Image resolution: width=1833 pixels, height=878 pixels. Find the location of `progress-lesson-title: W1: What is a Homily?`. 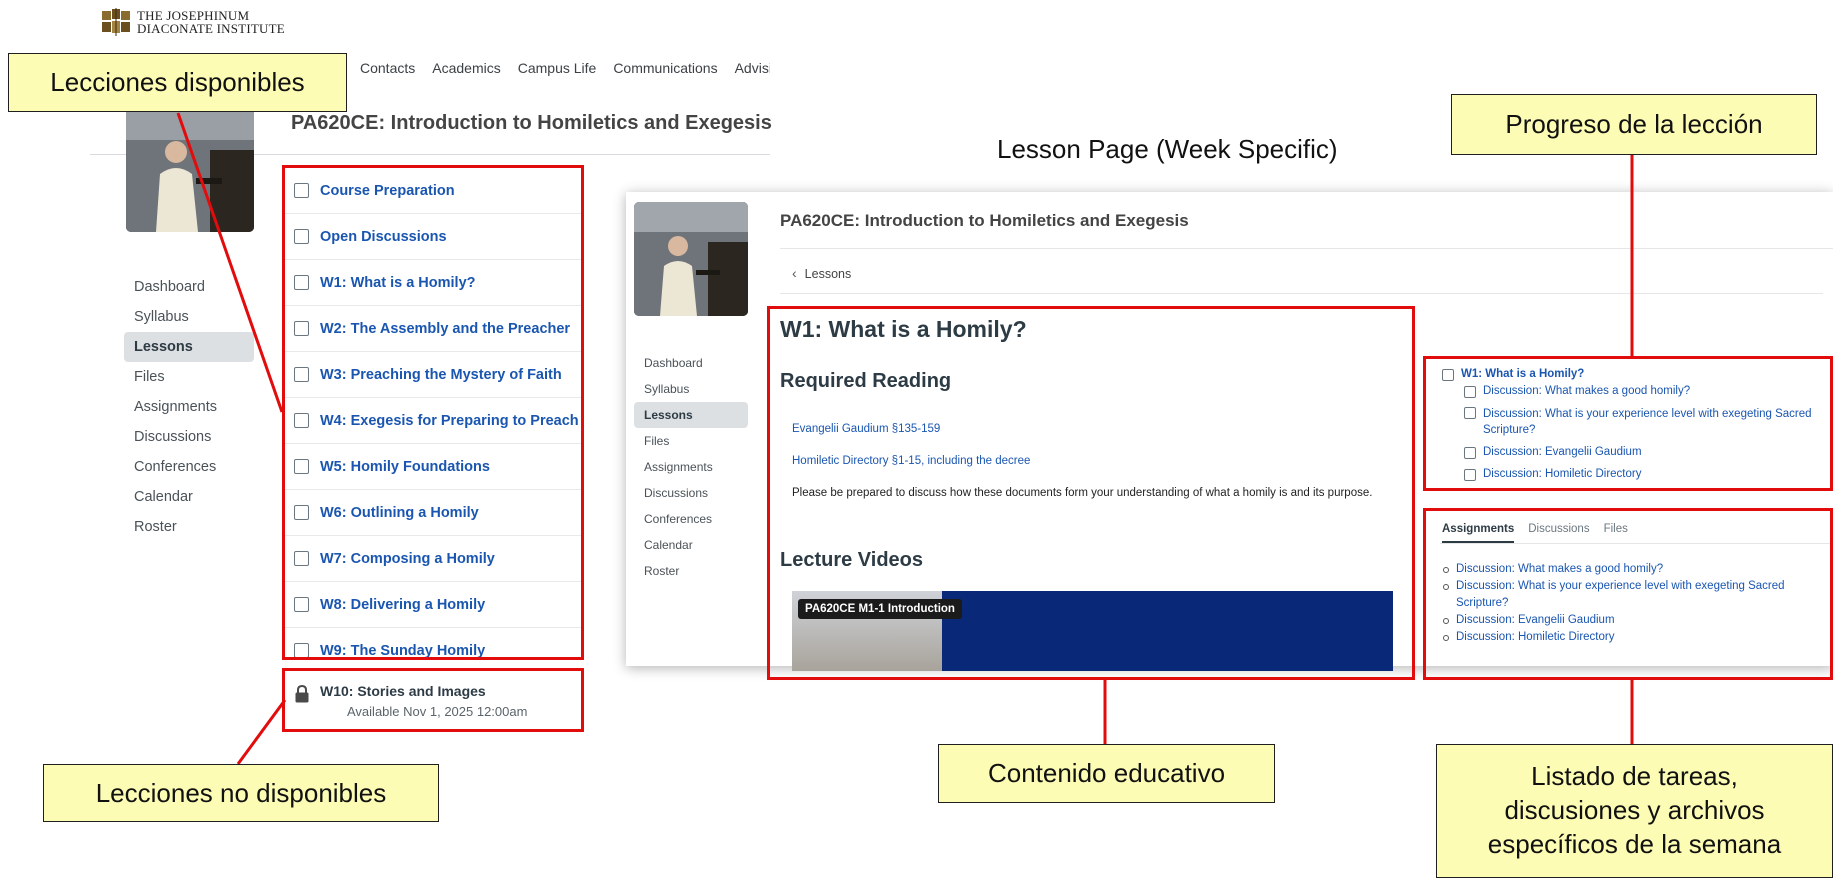

progress-lesson-title: W1: What is a Homily? is located at coordinates (1522, 374).